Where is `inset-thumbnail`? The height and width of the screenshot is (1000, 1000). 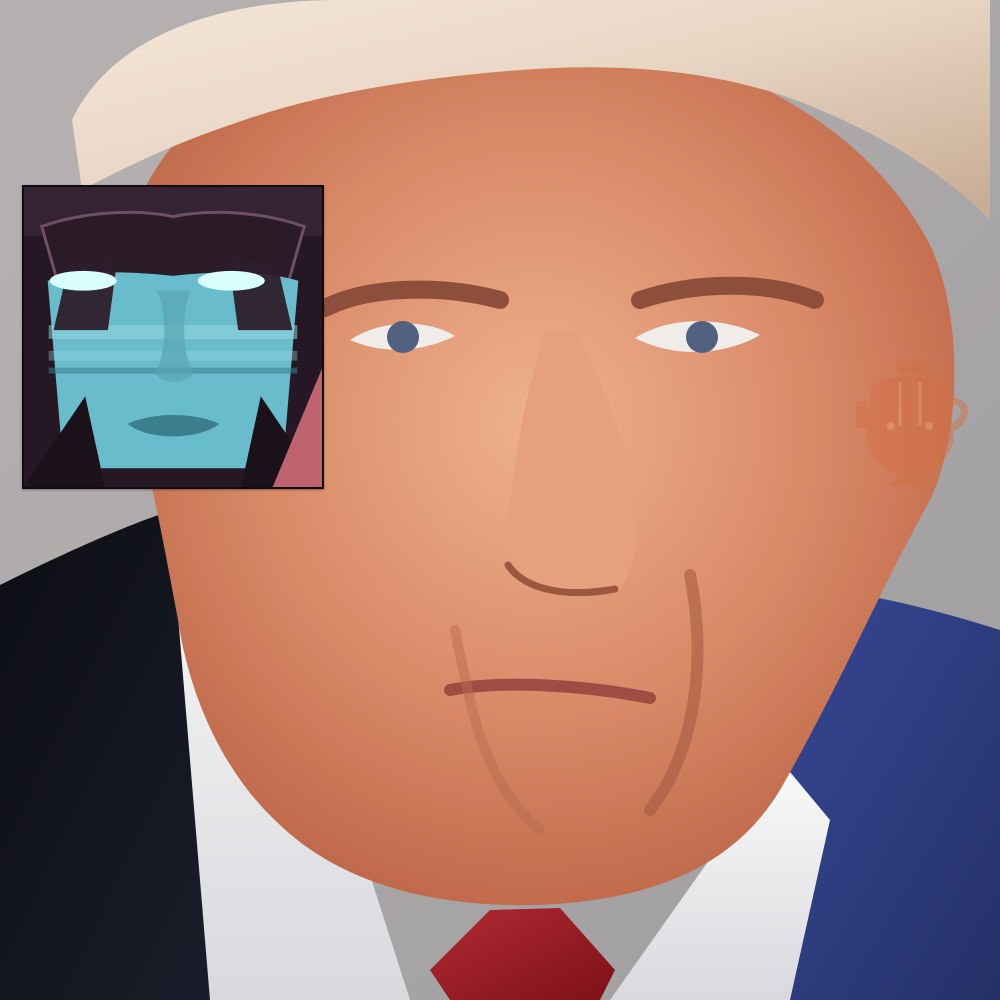
inset-thumbnail is located at coordinates (173, 337).